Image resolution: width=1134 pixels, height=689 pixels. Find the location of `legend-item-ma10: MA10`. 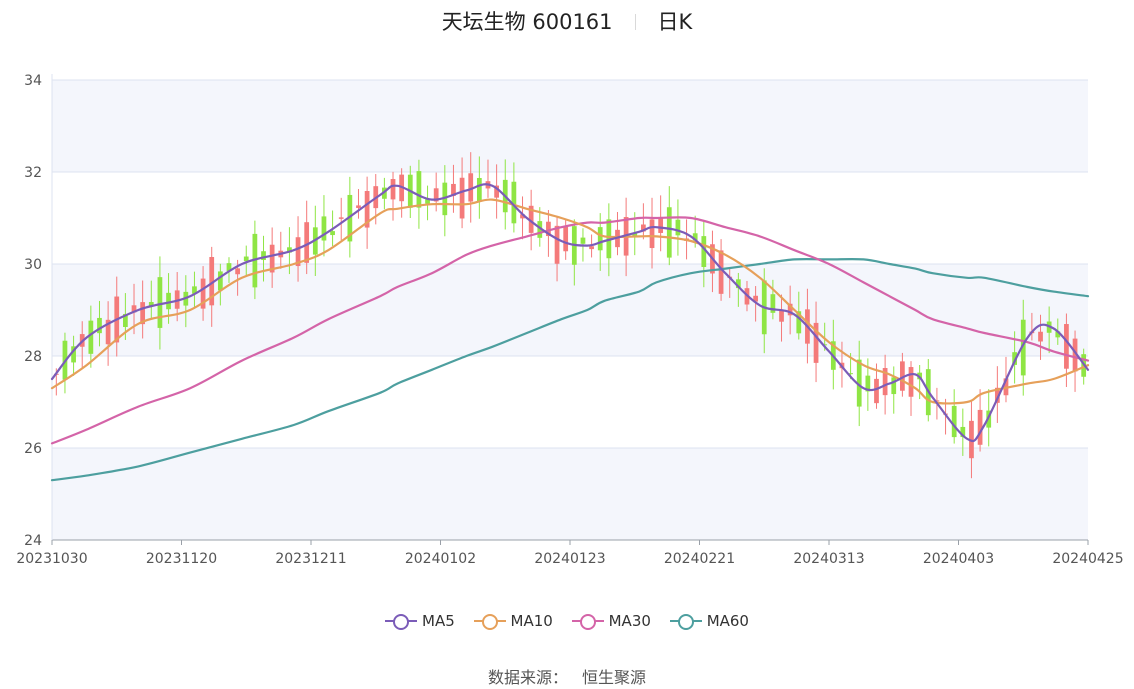

legend-item-ma10: MA10 is located at coordinates (513, 621).